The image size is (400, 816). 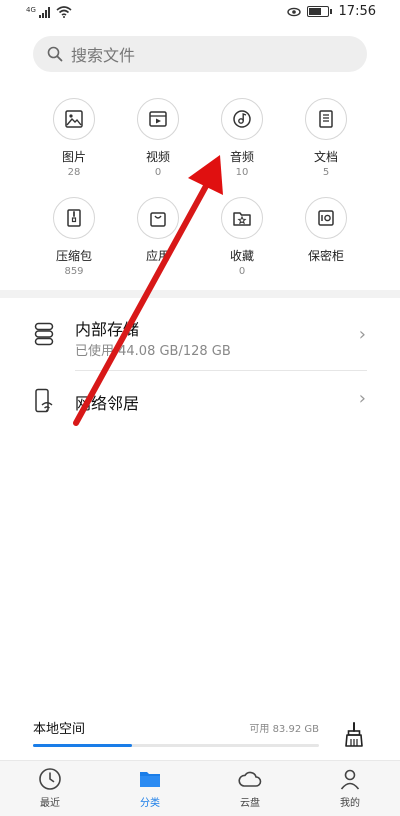 What do you see at coordinates (82, 745) in the screenshot?
I see `local-space-progress-fill` at bounding box center [82, 745].